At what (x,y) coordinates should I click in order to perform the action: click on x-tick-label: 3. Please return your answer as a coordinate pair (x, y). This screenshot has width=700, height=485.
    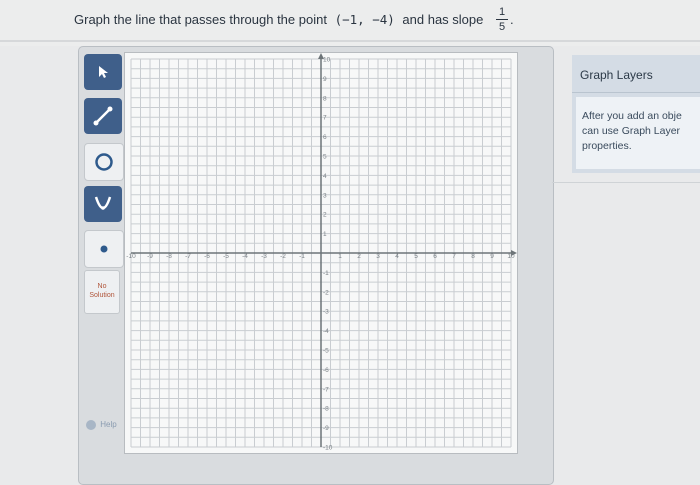
    Looking at the image, I should click on (378, 256).